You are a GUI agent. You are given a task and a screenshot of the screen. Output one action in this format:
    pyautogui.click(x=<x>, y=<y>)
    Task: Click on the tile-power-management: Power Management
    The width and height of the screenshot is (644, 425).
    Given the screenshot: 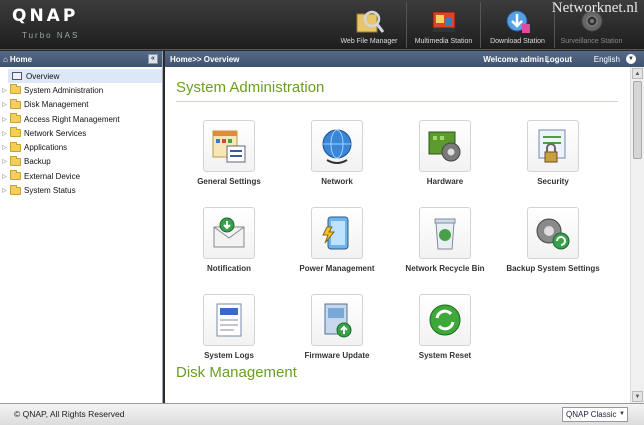 What is the action you would take?
    pyautogui.click(x=333, y=247)
    